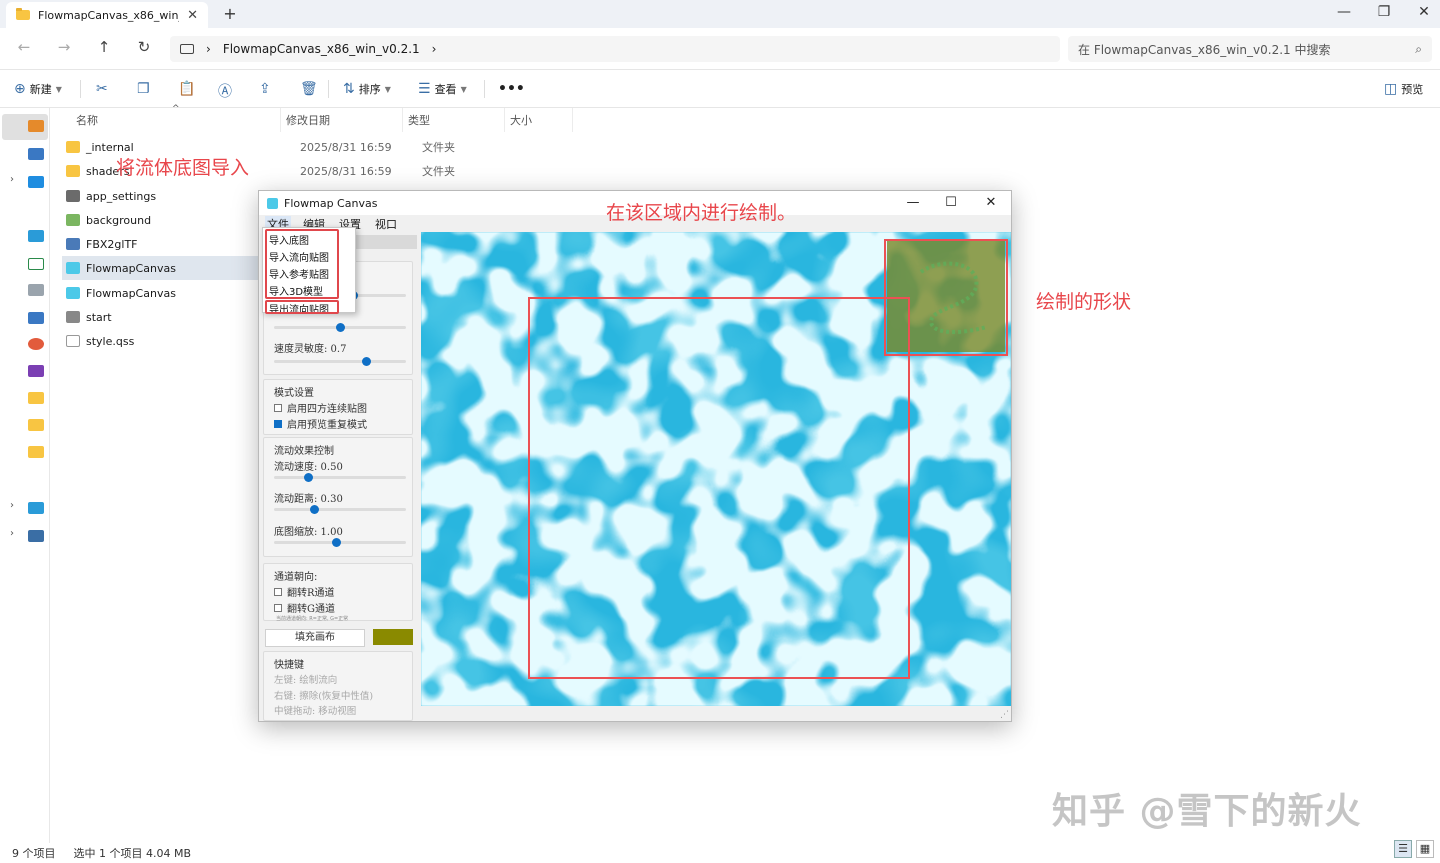 This screenshot has width=1440, height=863. I want to click on preview-repeat-checkbox: 启用预览重复模式, so click(320, 423).